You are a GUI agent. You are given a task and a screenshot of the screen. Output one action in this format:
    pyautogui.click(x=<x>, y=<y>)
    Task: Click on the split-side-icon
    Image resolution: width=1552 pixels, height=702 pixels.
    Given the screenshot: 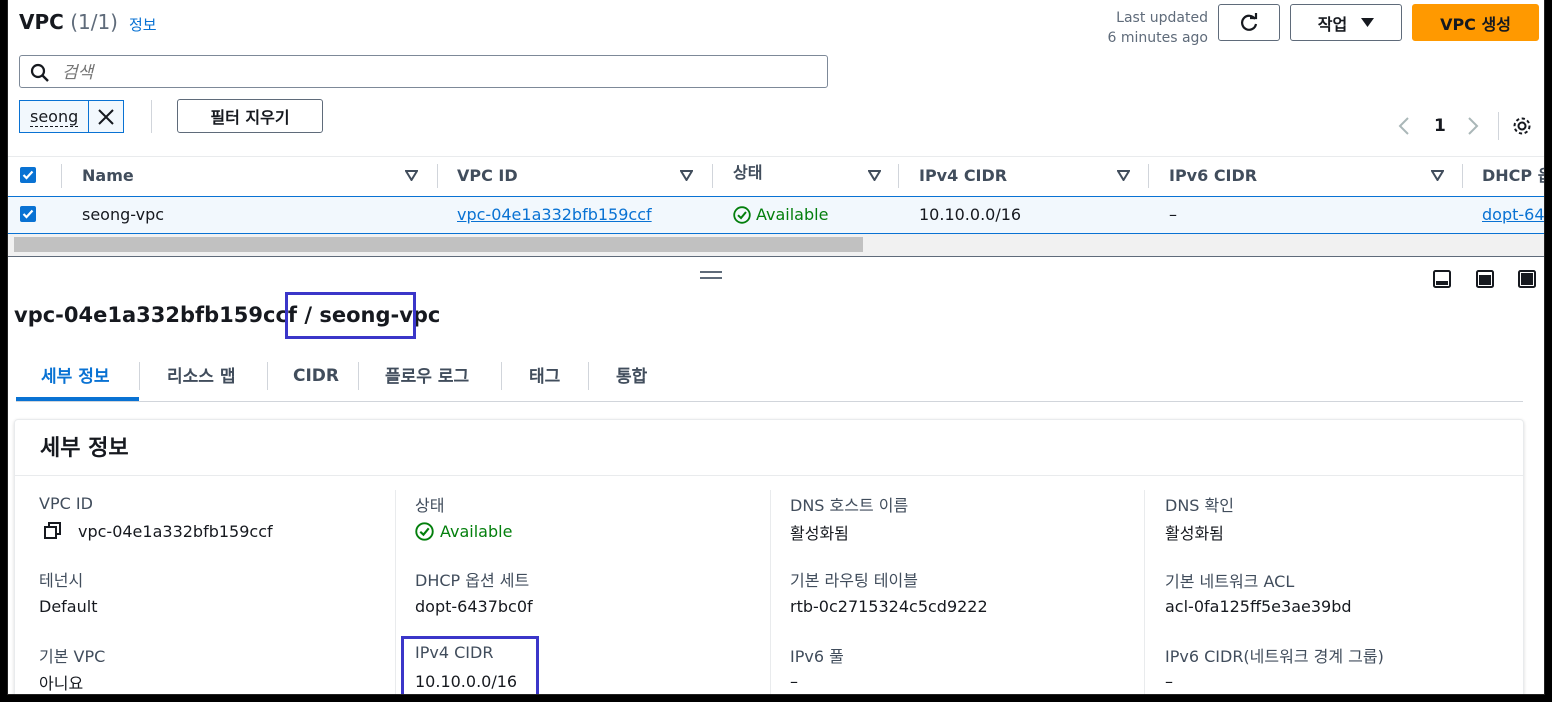 What is the action you would take?
    pyautogui.click(x=1485, y=279)
    